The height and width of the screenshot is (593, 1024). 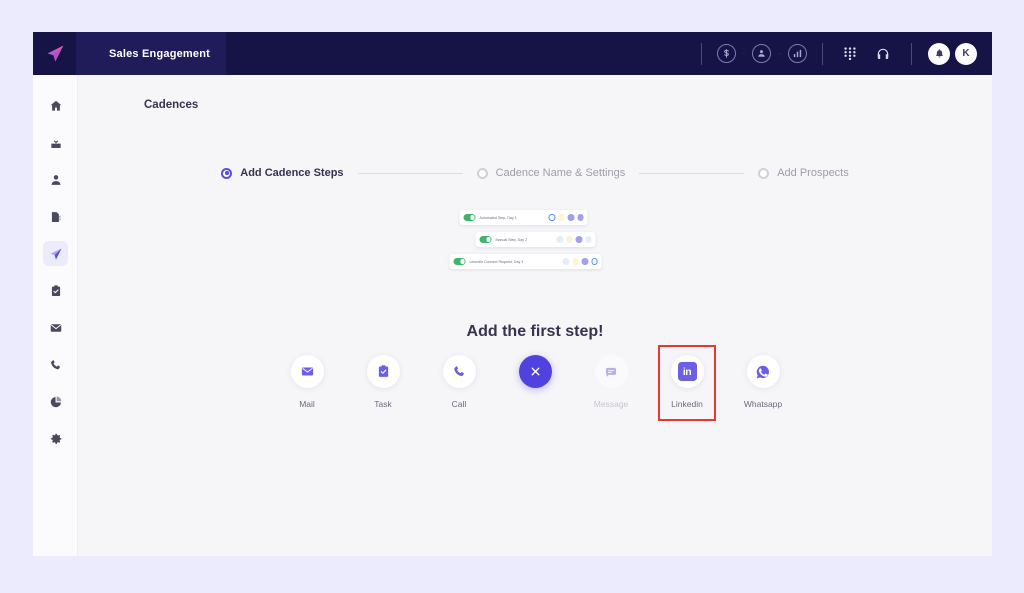 I want to click on channel-option-message: Message, so click(x=611, y=382).